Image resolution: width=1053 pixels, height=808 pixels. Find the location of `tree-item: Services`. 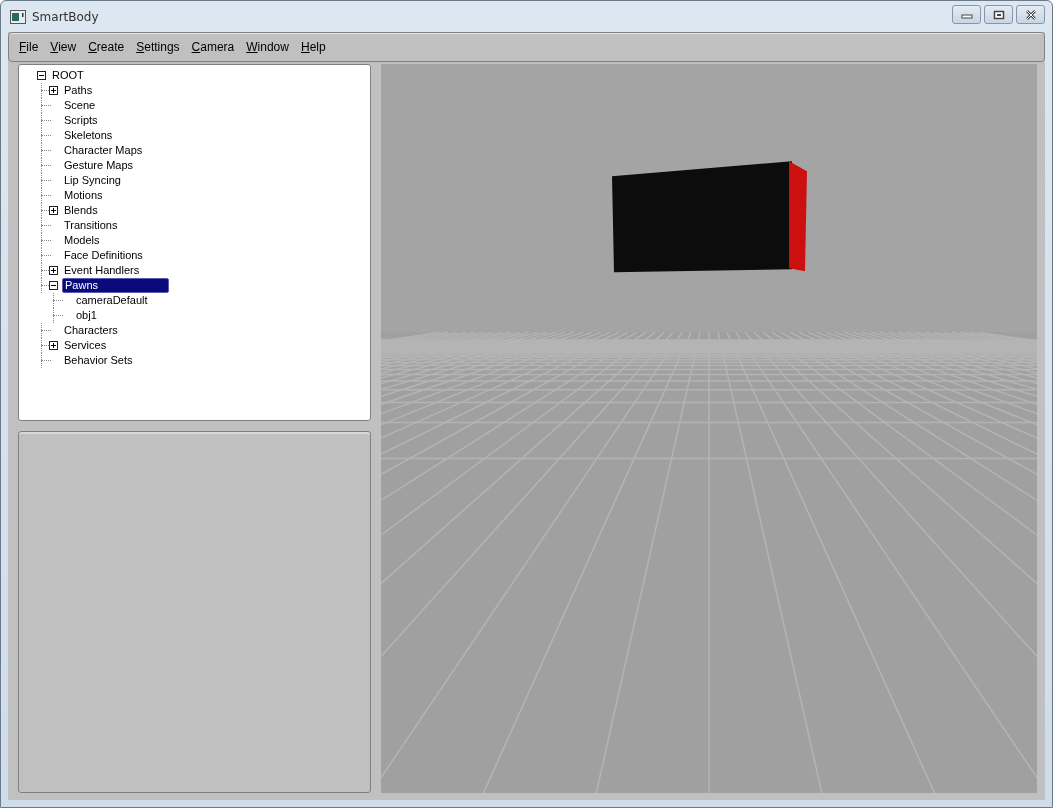

tree-item: Services is located at coordinates (85, 345).